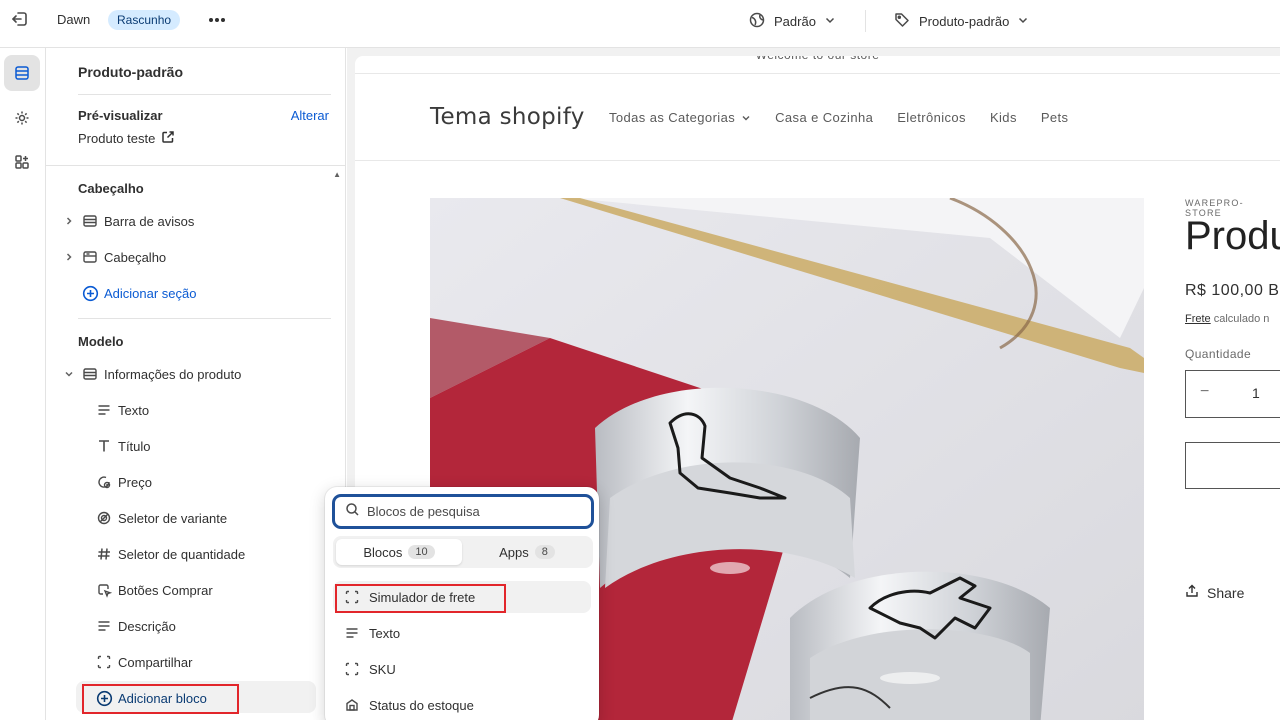 The image size is (1280, 720). I want to click on announcement-bar: Welcome to our store, so click(817, 65).